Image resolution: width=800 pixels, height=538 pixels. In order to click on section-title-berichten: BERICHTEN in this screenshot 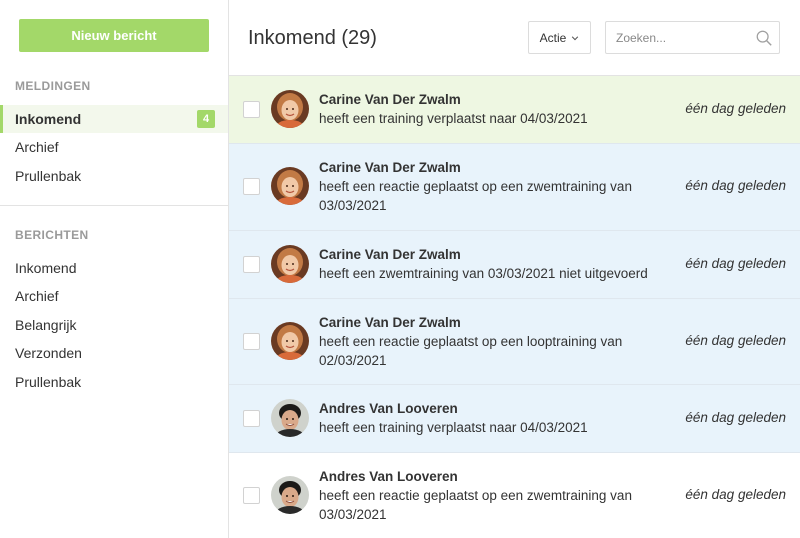, I will do `click(52, 235)`.